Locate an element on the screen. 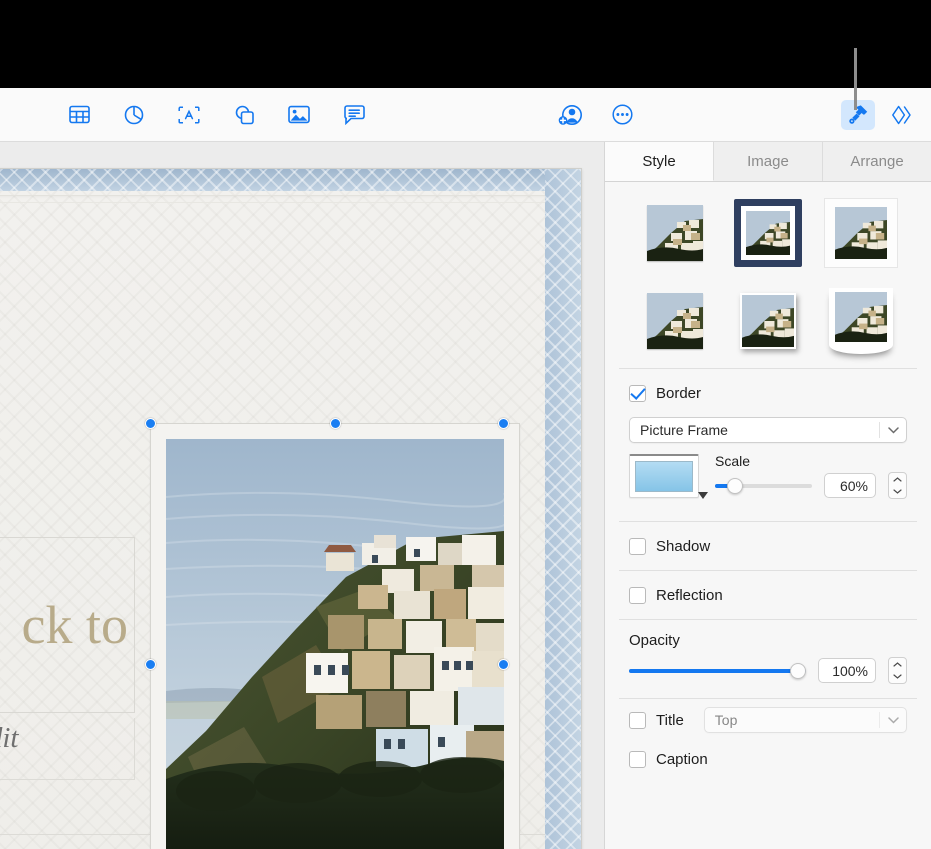 The height and width of the screenshot is (849, 931). style-preset-picture-frame is located at coordinates (768, 233).